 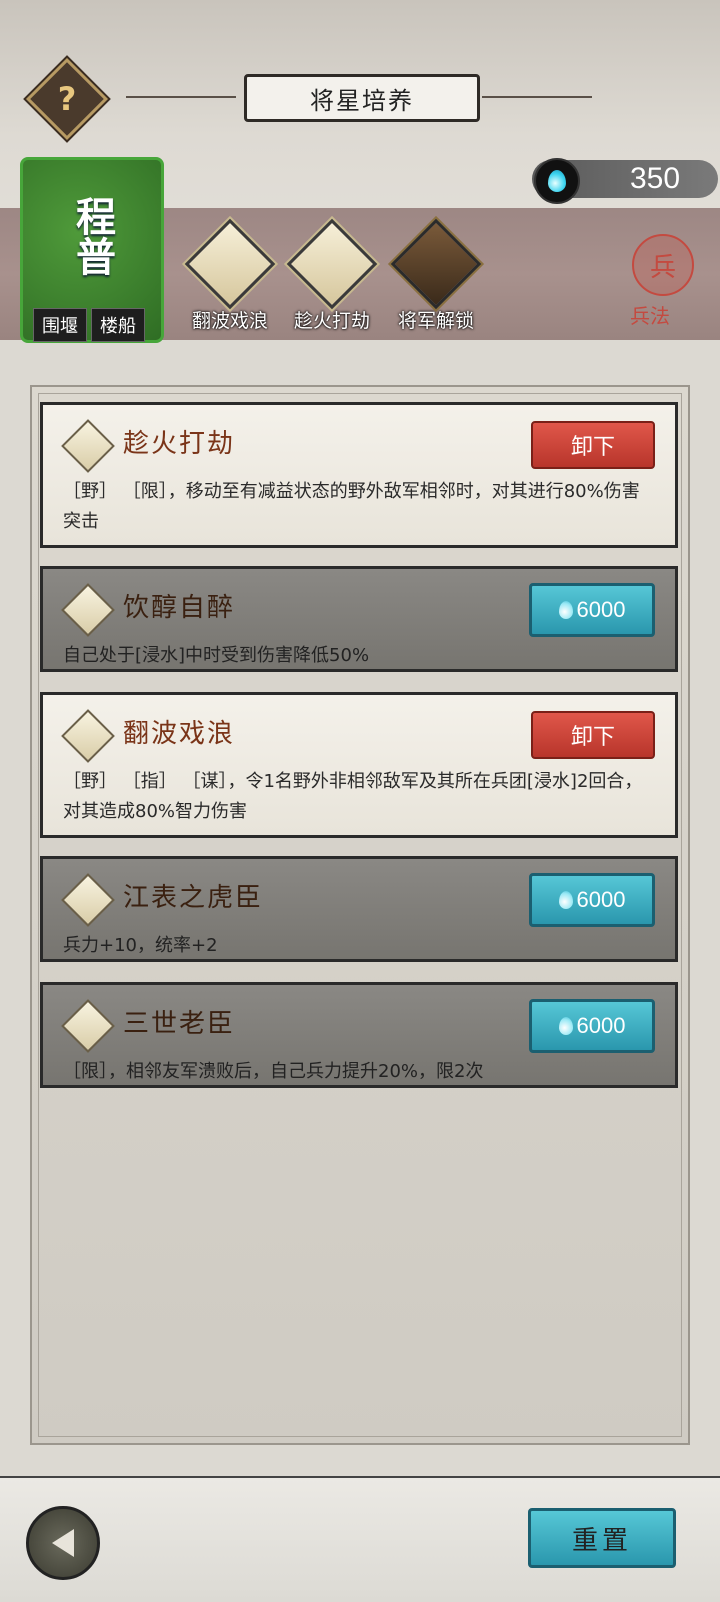 What do you see at coordinates (436, 264) in the screenshot?
I see `lock-diamond-icon` at bounding box center [436, 264].